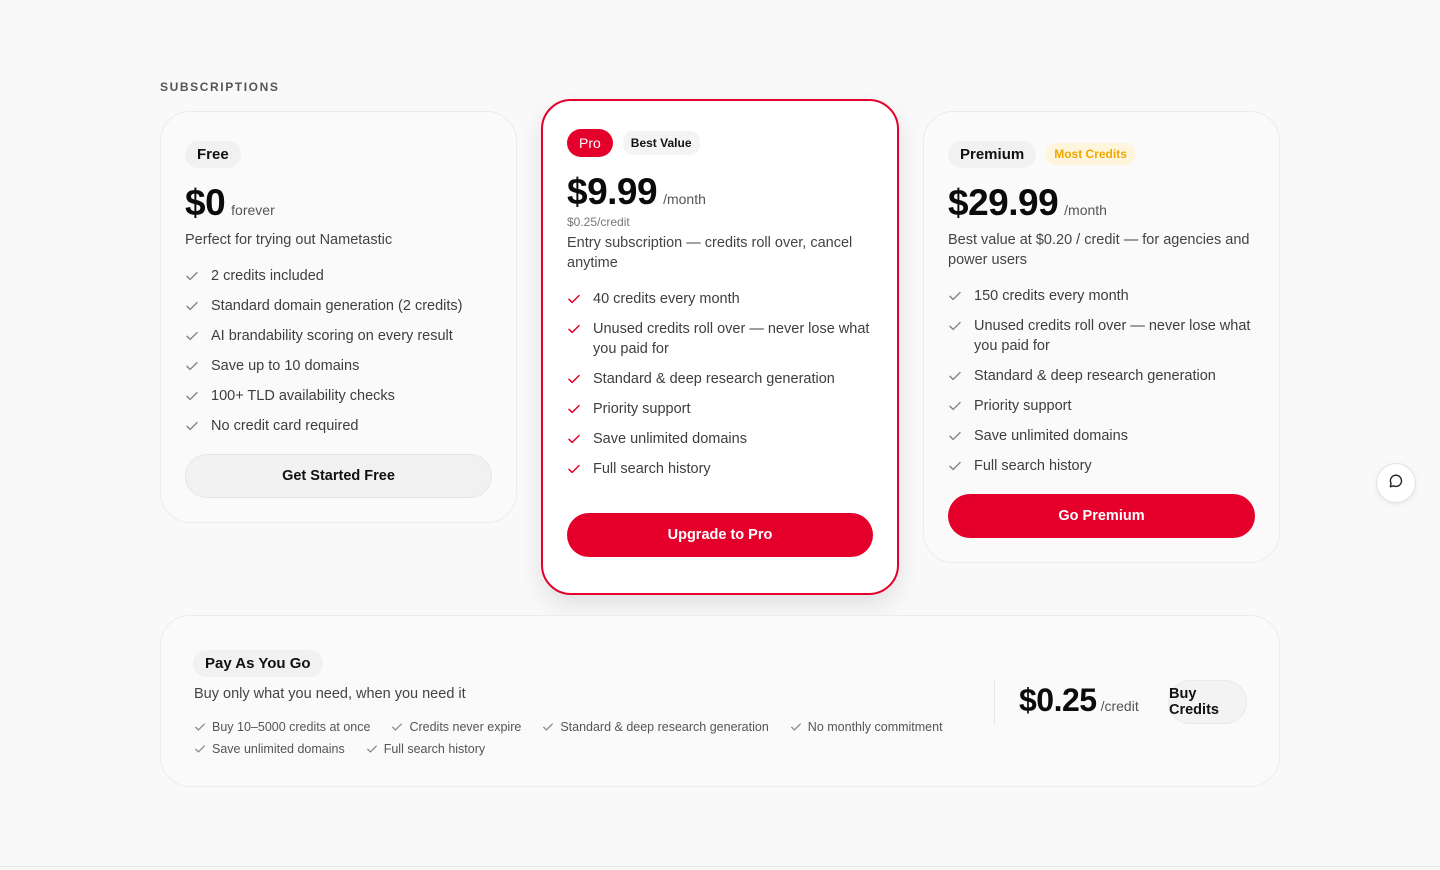 This screenshot has height=870, width=1440. I want to click on feature-text: No monthly commitment, so click(875, 727).